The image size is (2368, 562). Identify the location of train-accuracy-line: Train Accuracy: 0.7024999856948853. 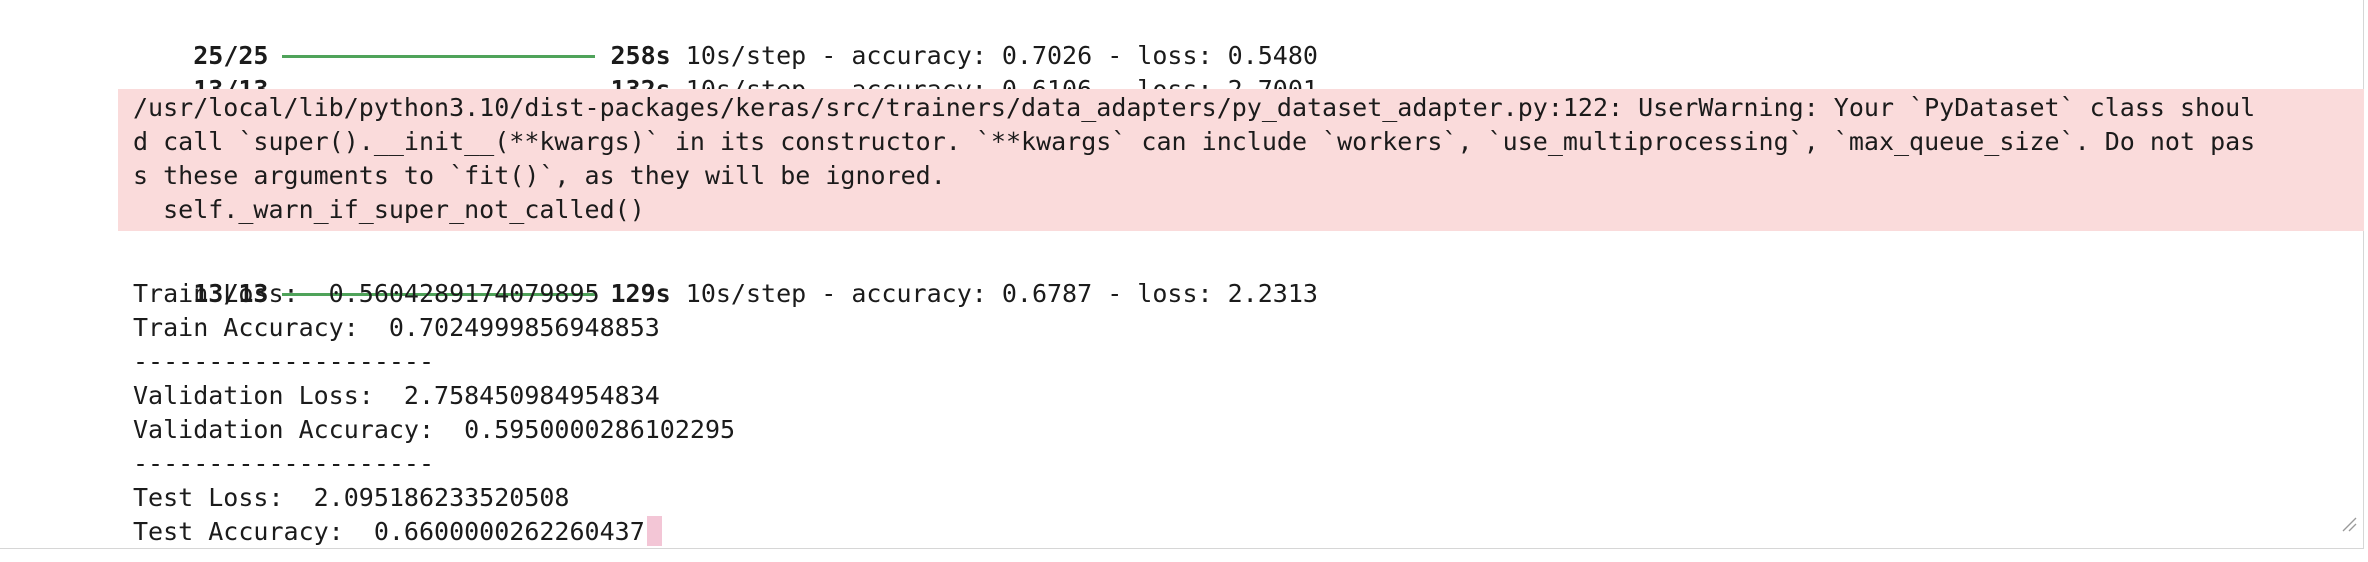
(396, 327).